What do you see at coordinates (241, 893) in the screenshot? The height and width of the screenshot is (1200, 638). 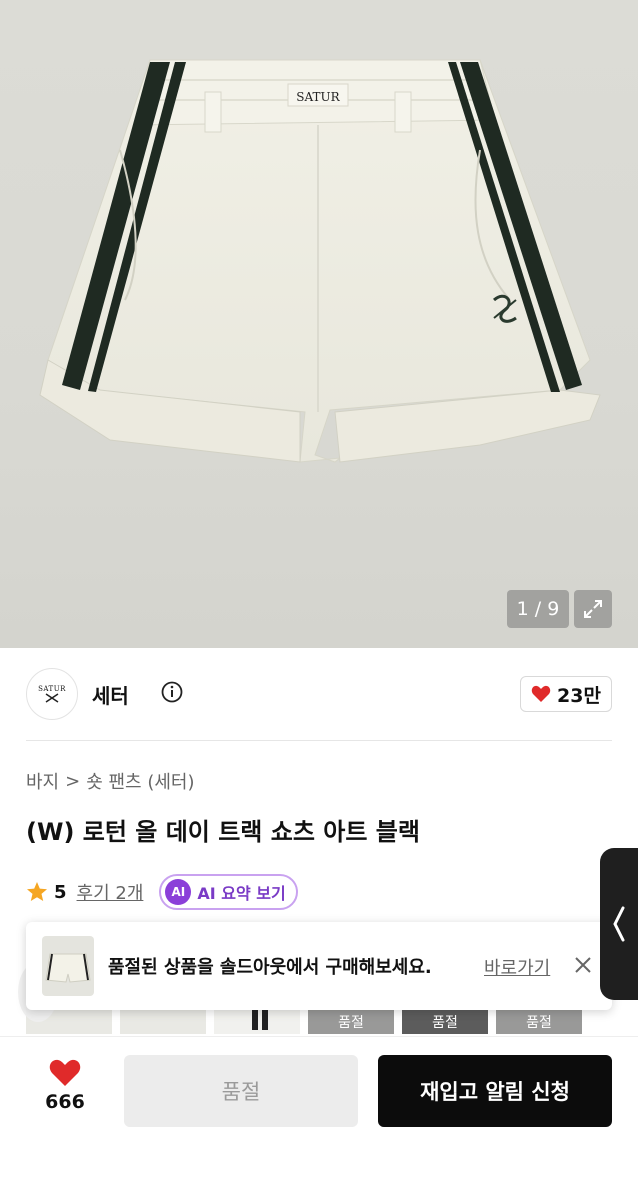 I see `ai-summary-label: AI 요약 보기` at bounding box center [241, 893].